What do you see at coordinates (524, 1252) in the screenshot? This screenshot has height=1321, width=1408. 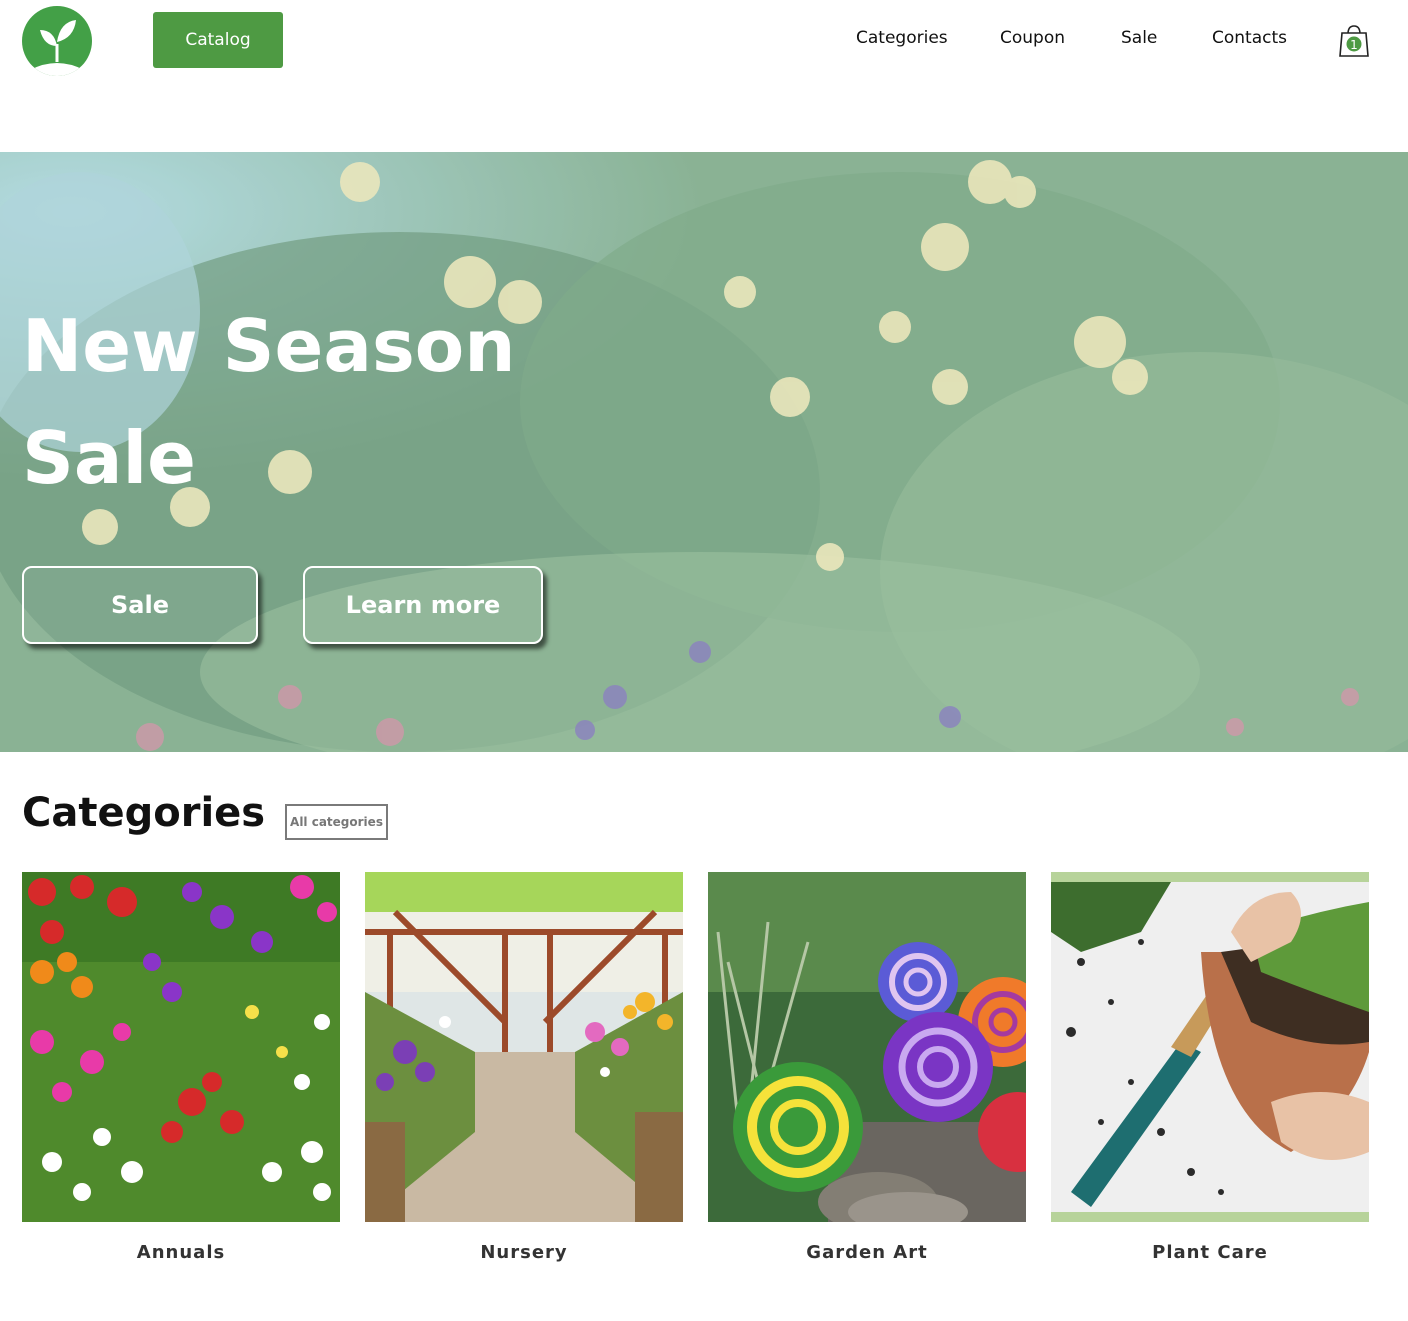 I see `category-label: Nursery` at bounding box center [524, 1252].